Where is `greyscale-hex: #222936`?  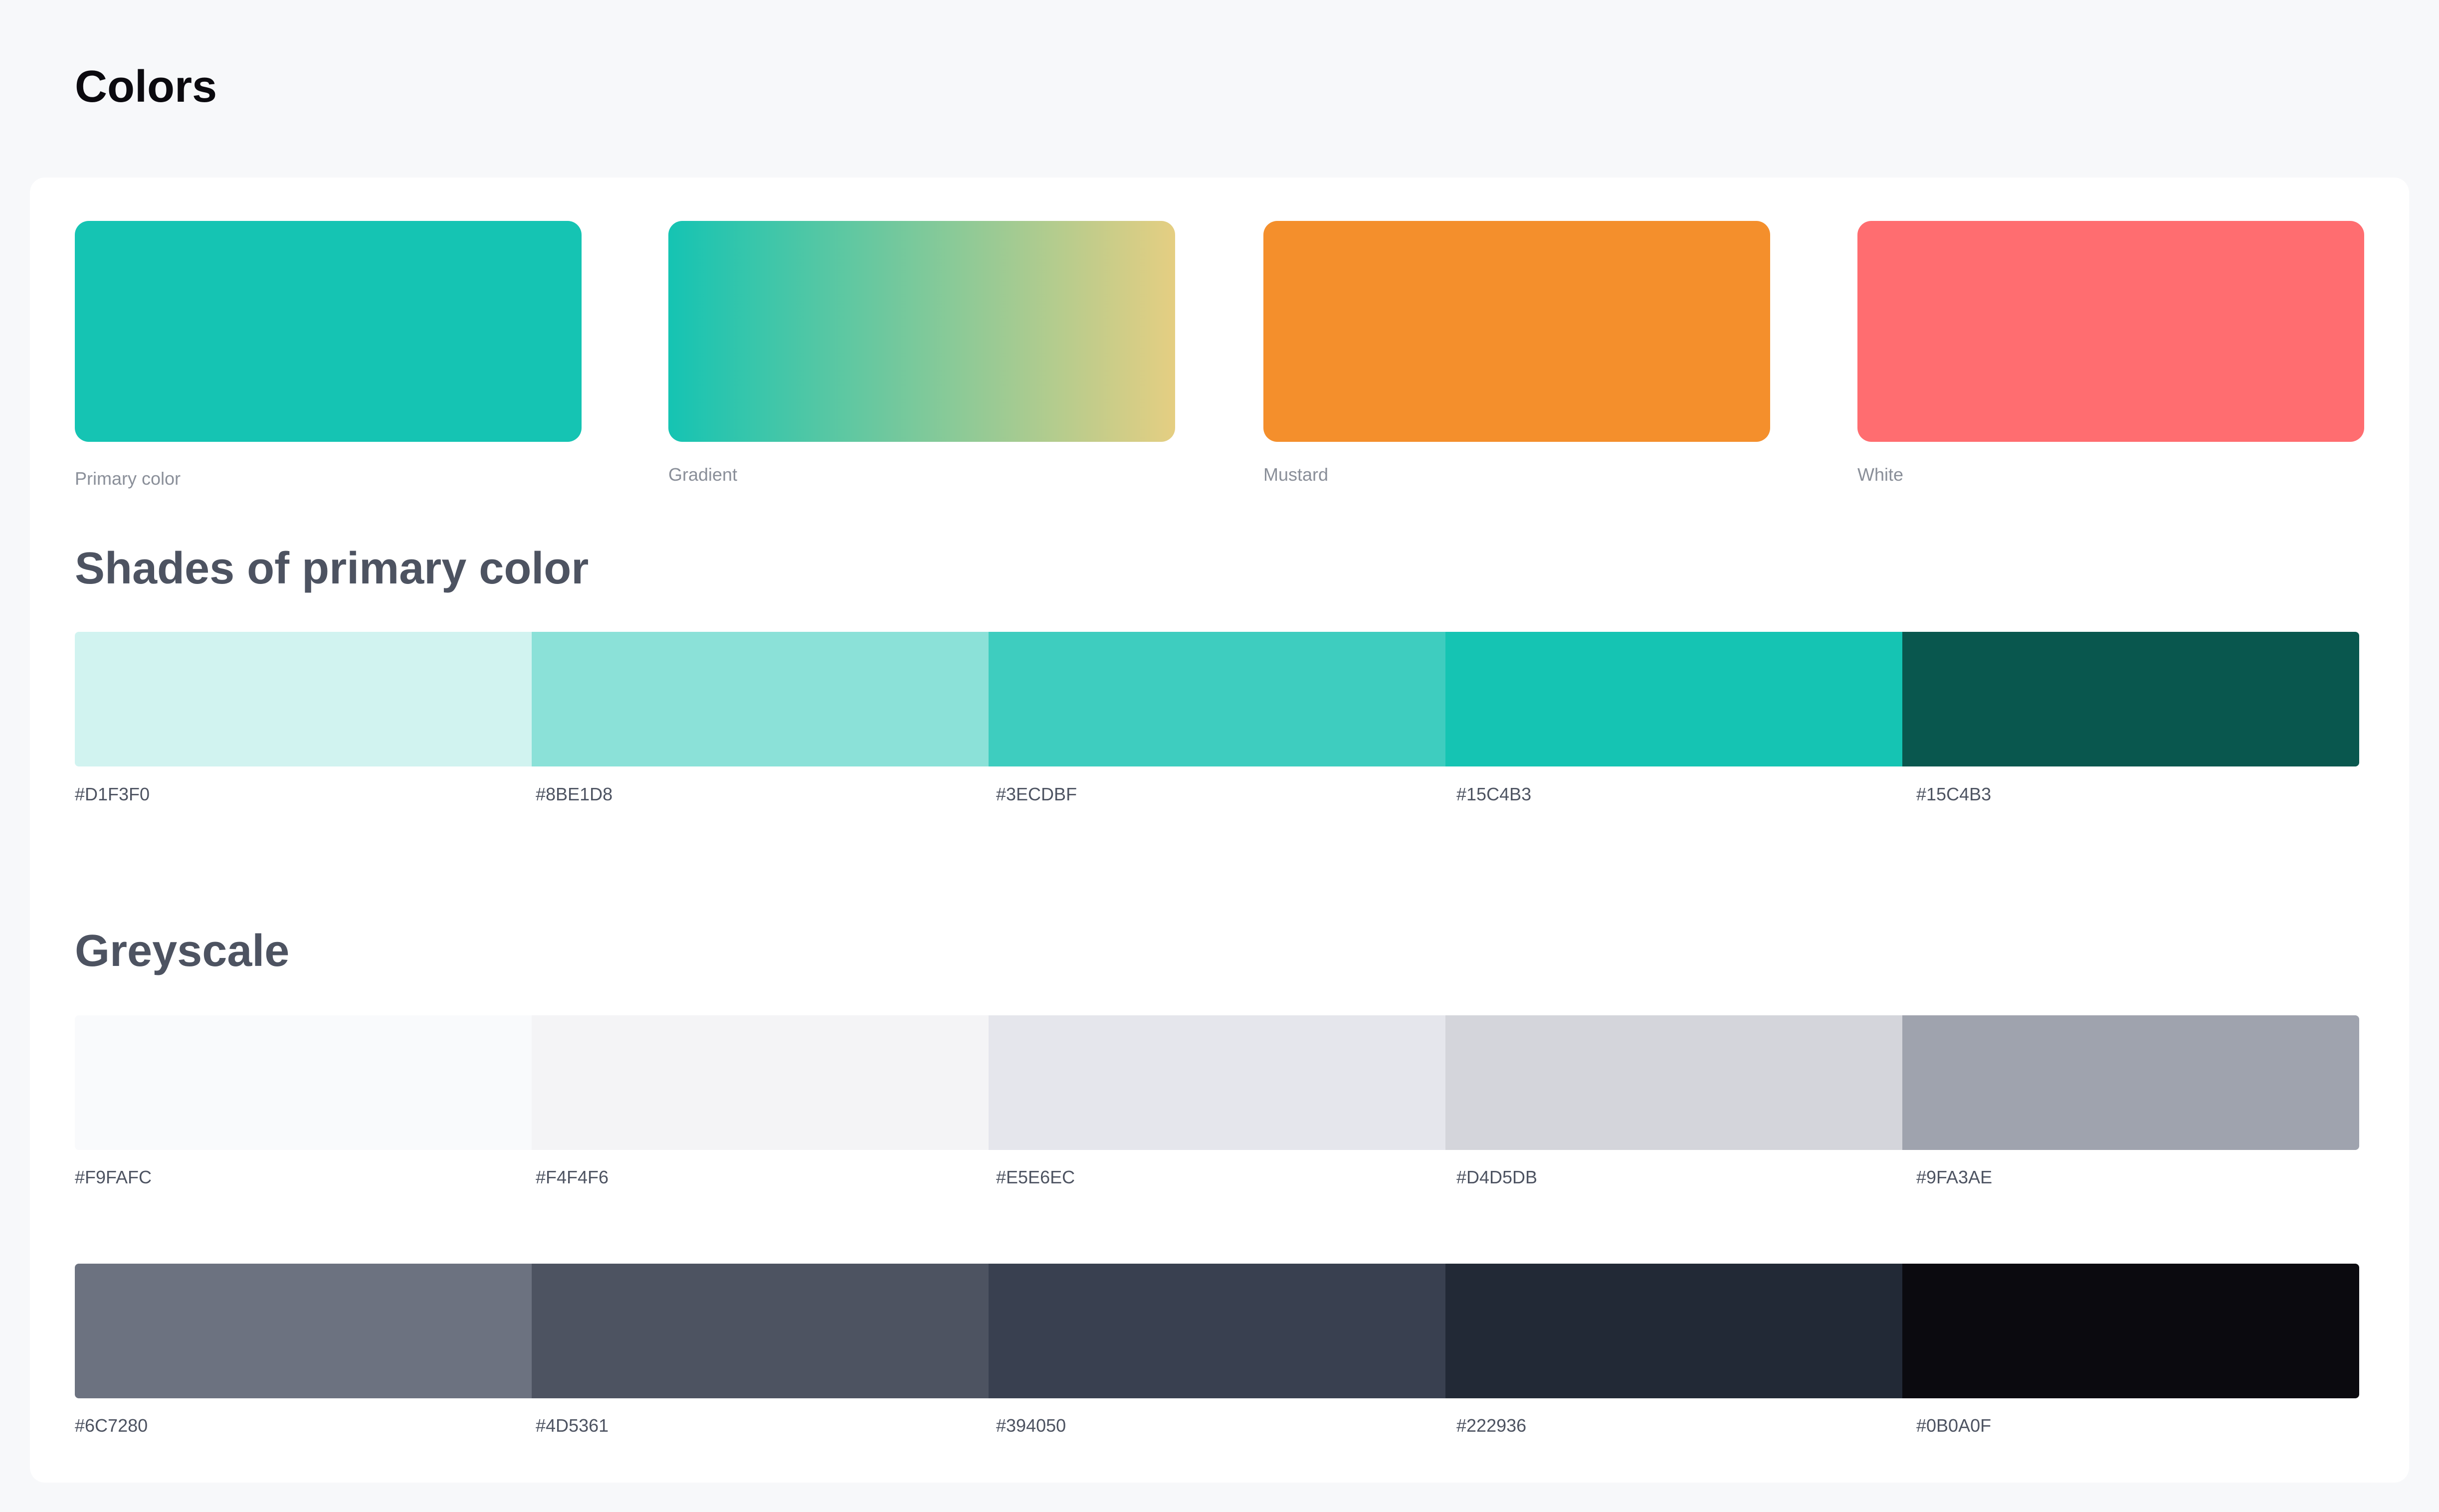 greyscale-hex: #222936 is located at coordinates (1491, 1425).